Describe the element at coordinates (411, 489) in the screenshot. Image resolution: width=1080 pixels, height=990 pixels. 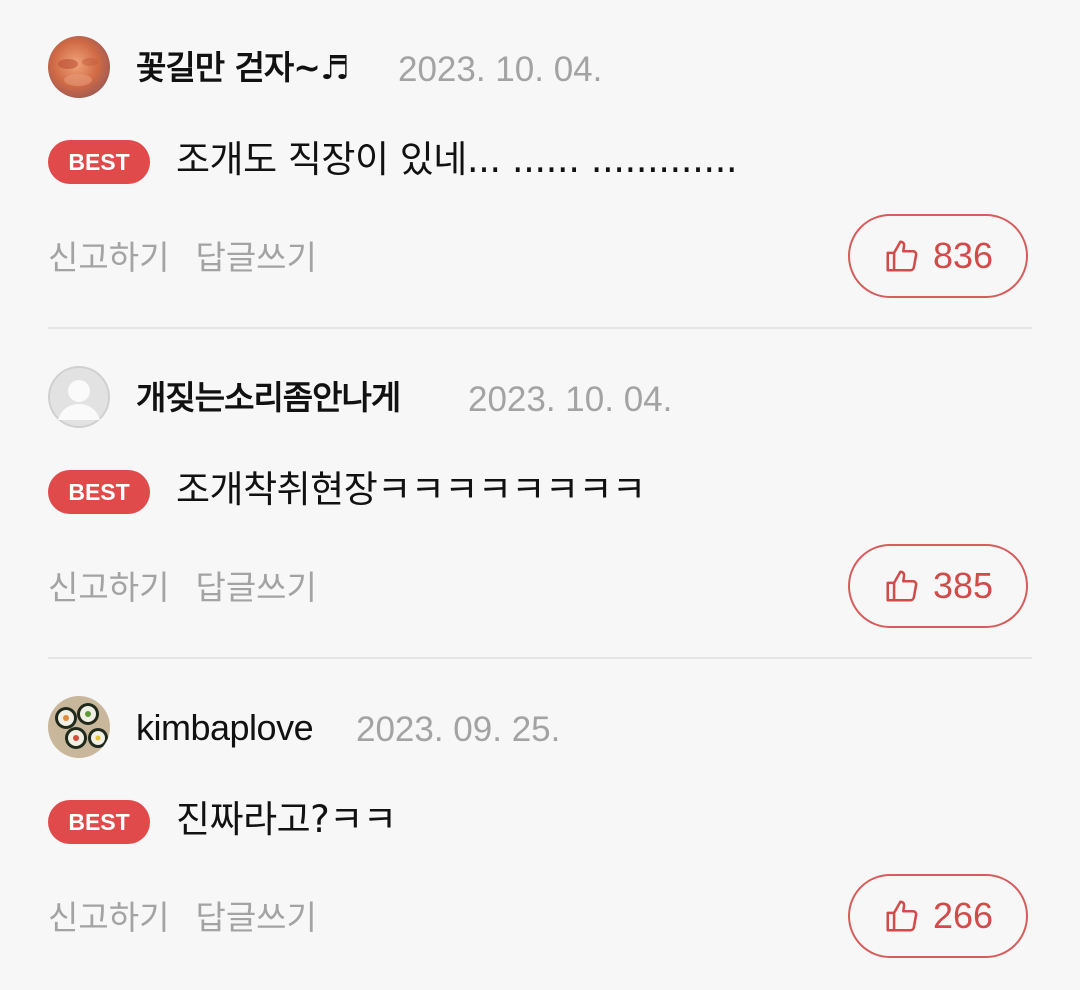
I see `comment-text: 조개착취현장ㅋㅋㅋㅋㅋㅋㅋㅋ` at that location.